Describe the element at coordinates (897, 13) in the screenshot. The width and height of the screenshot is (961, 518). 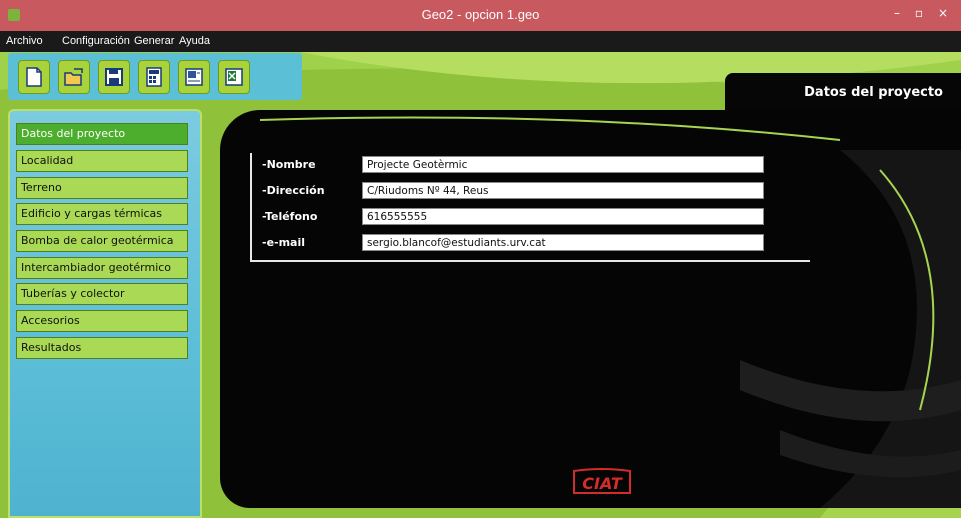
I see `minimize-button: –` at that location.